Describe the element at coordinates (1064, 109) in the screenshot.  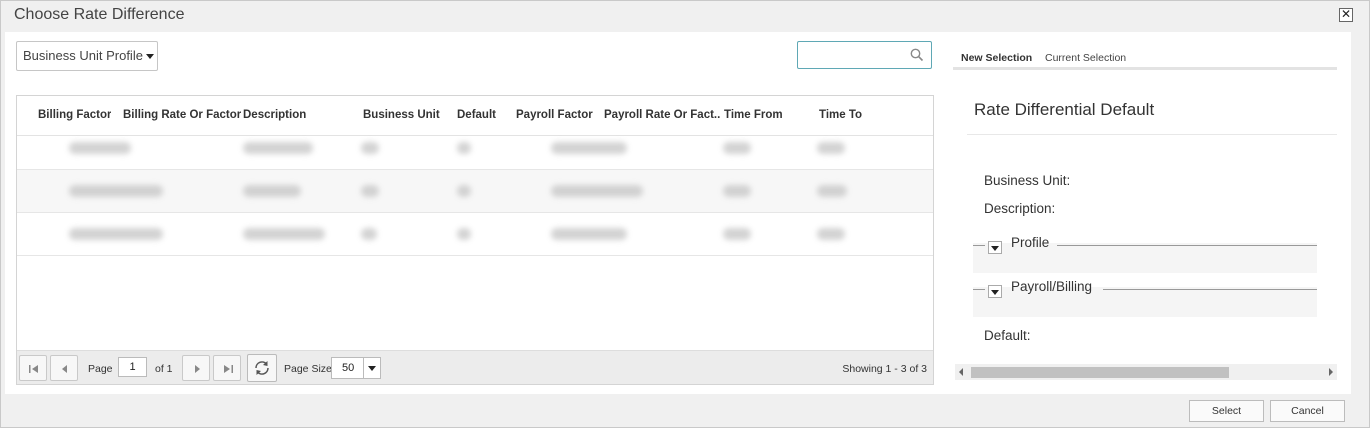
I see `detail-title: Rate Differential Default` at that location.